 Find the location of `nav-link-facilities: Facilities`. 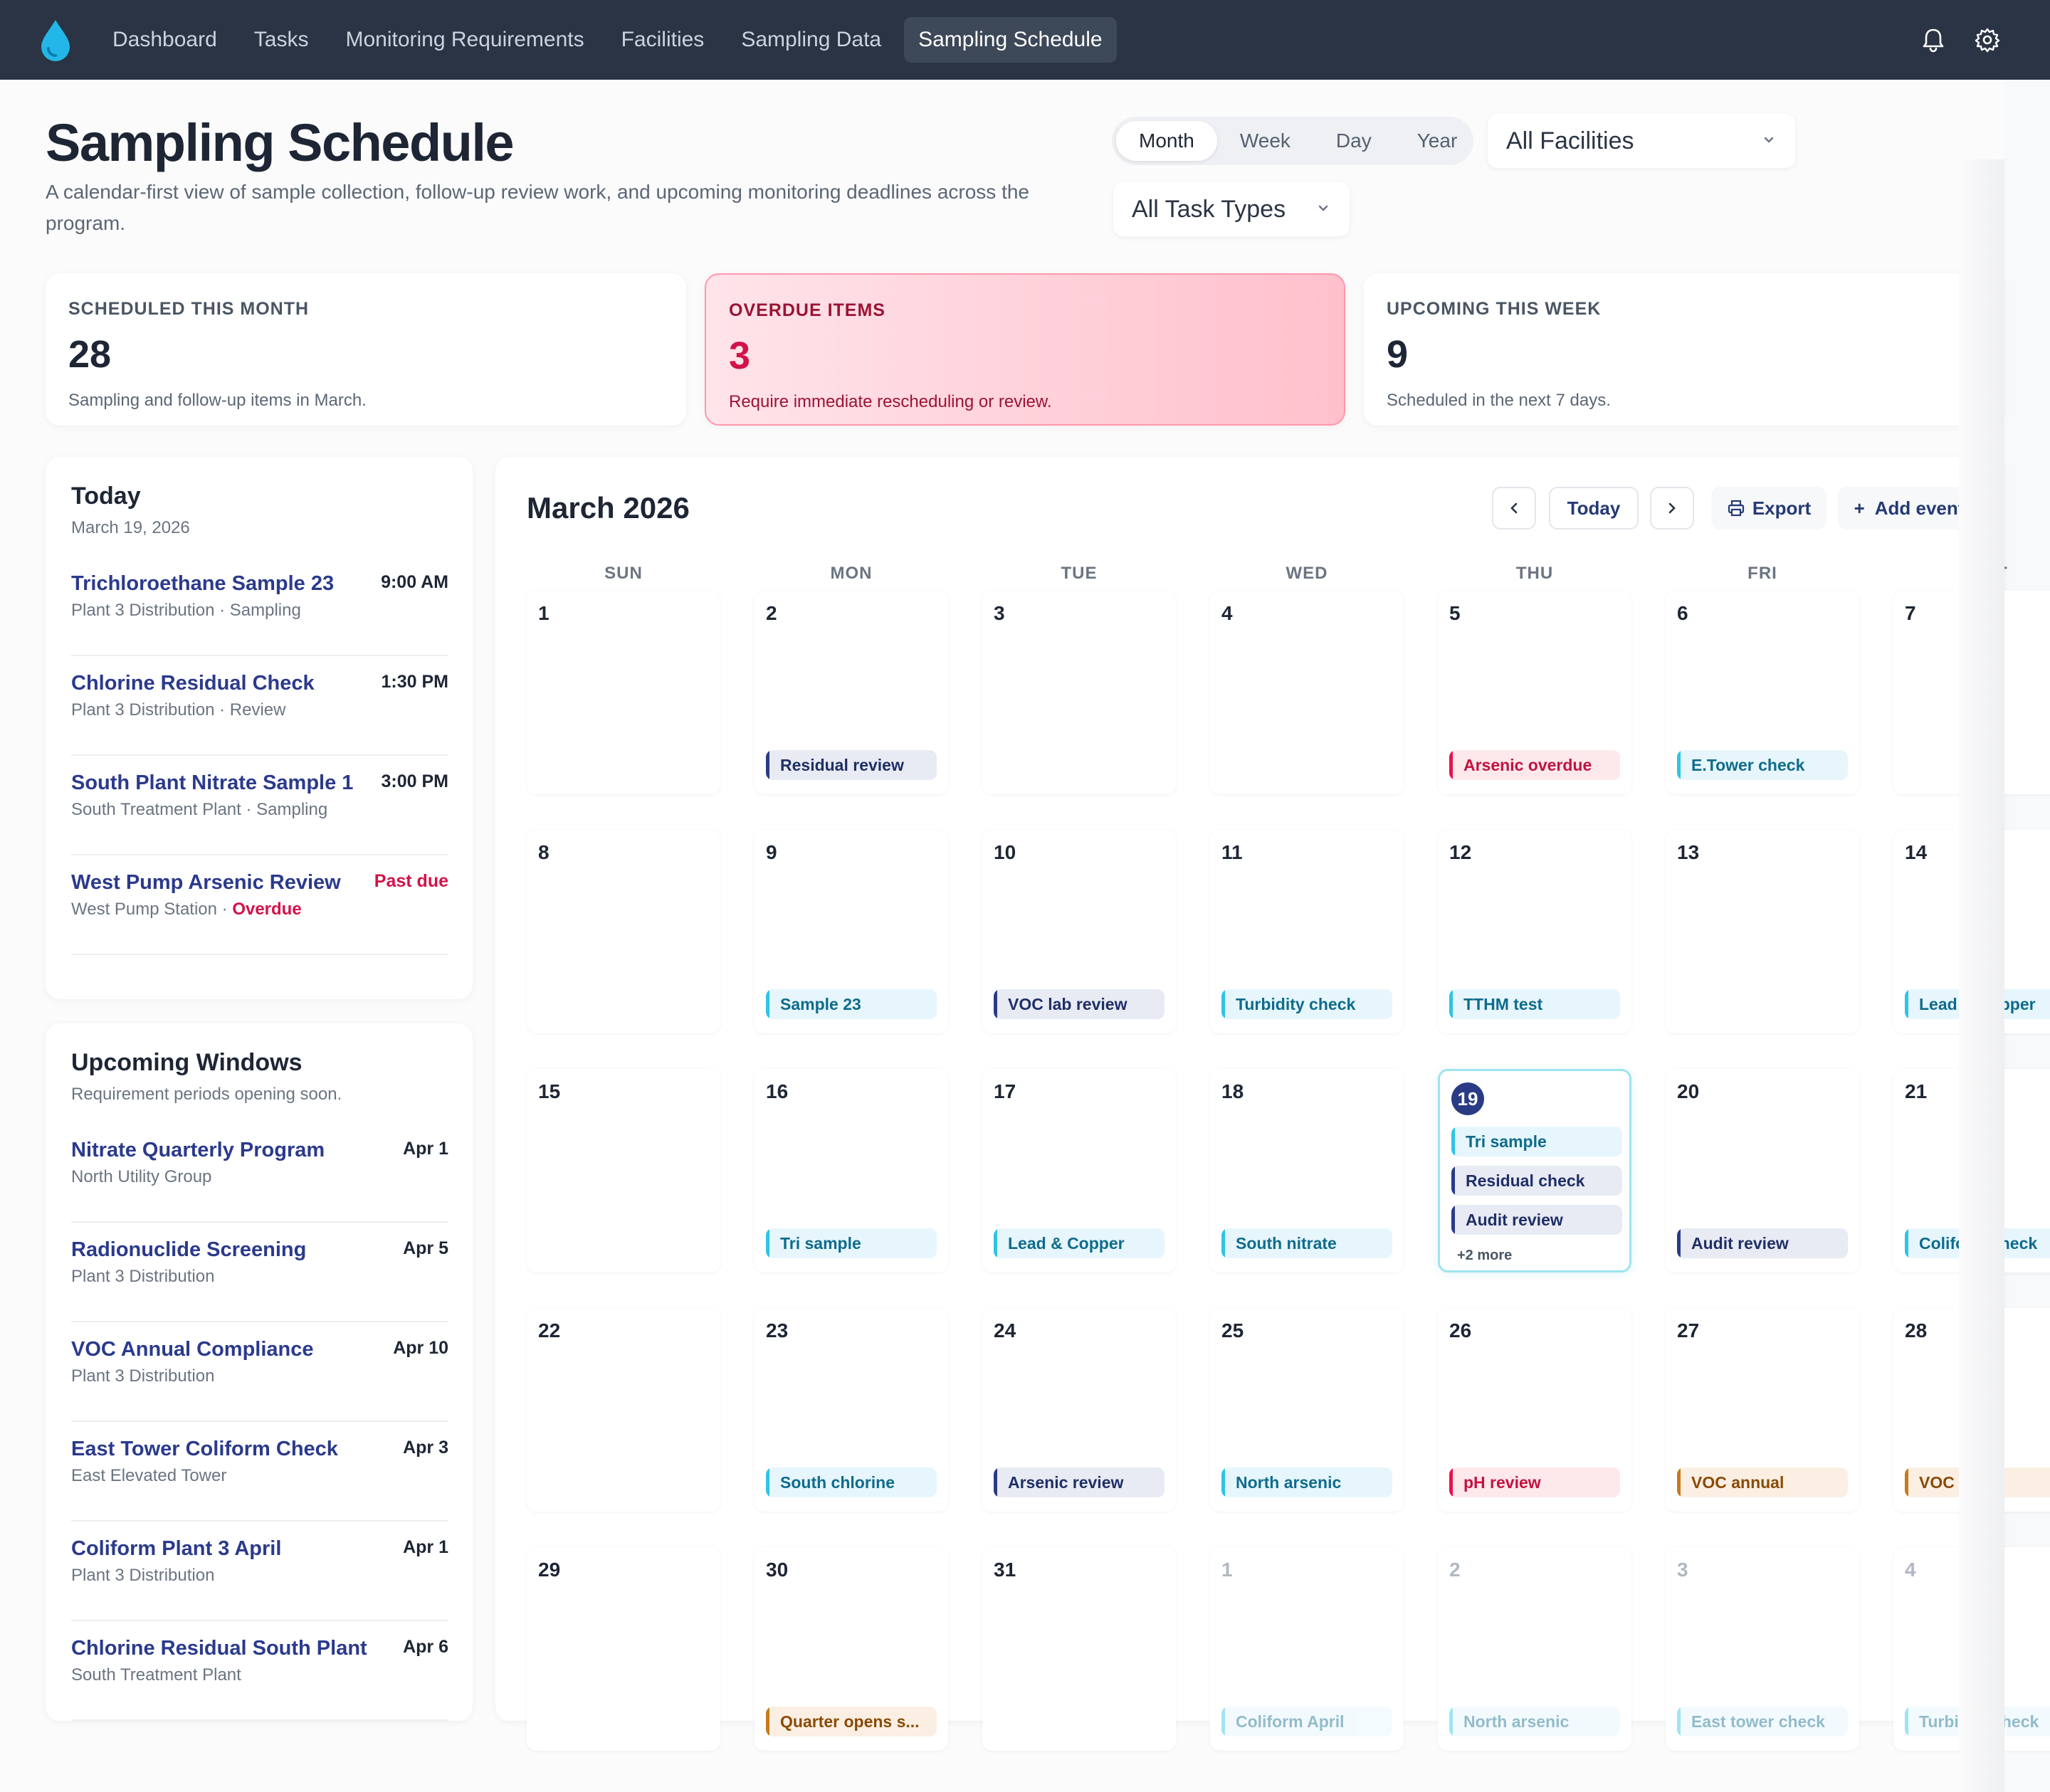

nav-link-facilities: Facilities is located at coordinates (663, 40).